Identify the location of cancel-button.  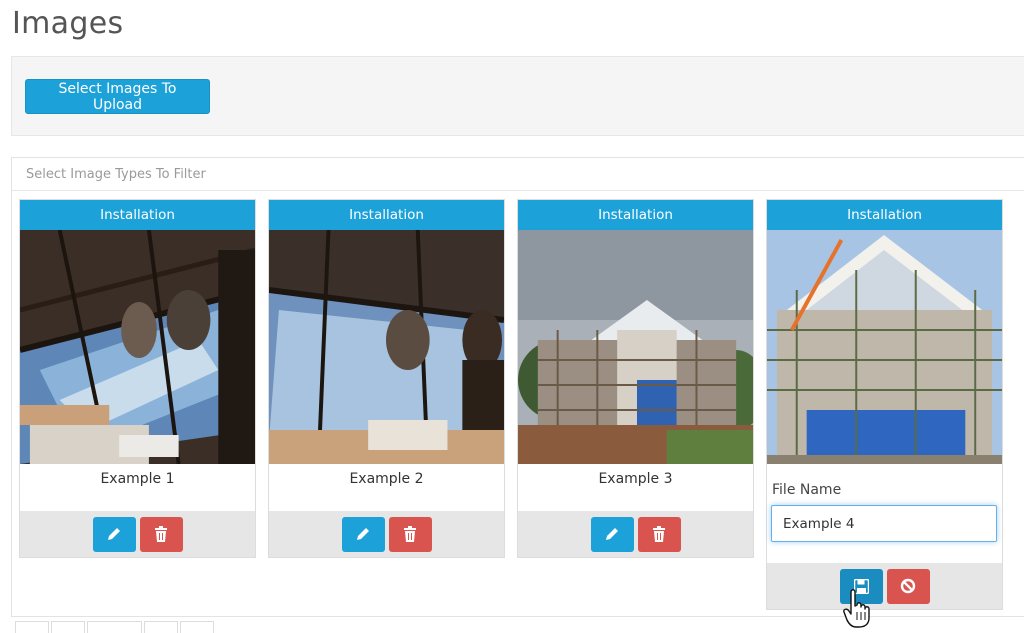
(908, 586).